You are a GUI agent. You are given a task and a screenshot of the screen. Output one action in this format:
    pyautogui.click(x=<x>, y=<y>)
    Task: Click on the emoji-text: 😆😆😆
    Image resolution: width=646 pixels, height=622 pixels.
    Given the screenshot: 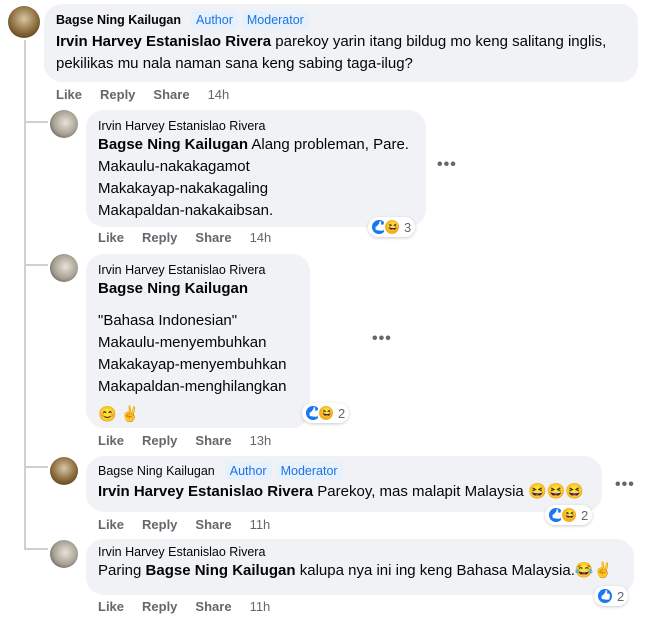 What is the action you would take?
    pyautogui.click(x=555, y=491)
    